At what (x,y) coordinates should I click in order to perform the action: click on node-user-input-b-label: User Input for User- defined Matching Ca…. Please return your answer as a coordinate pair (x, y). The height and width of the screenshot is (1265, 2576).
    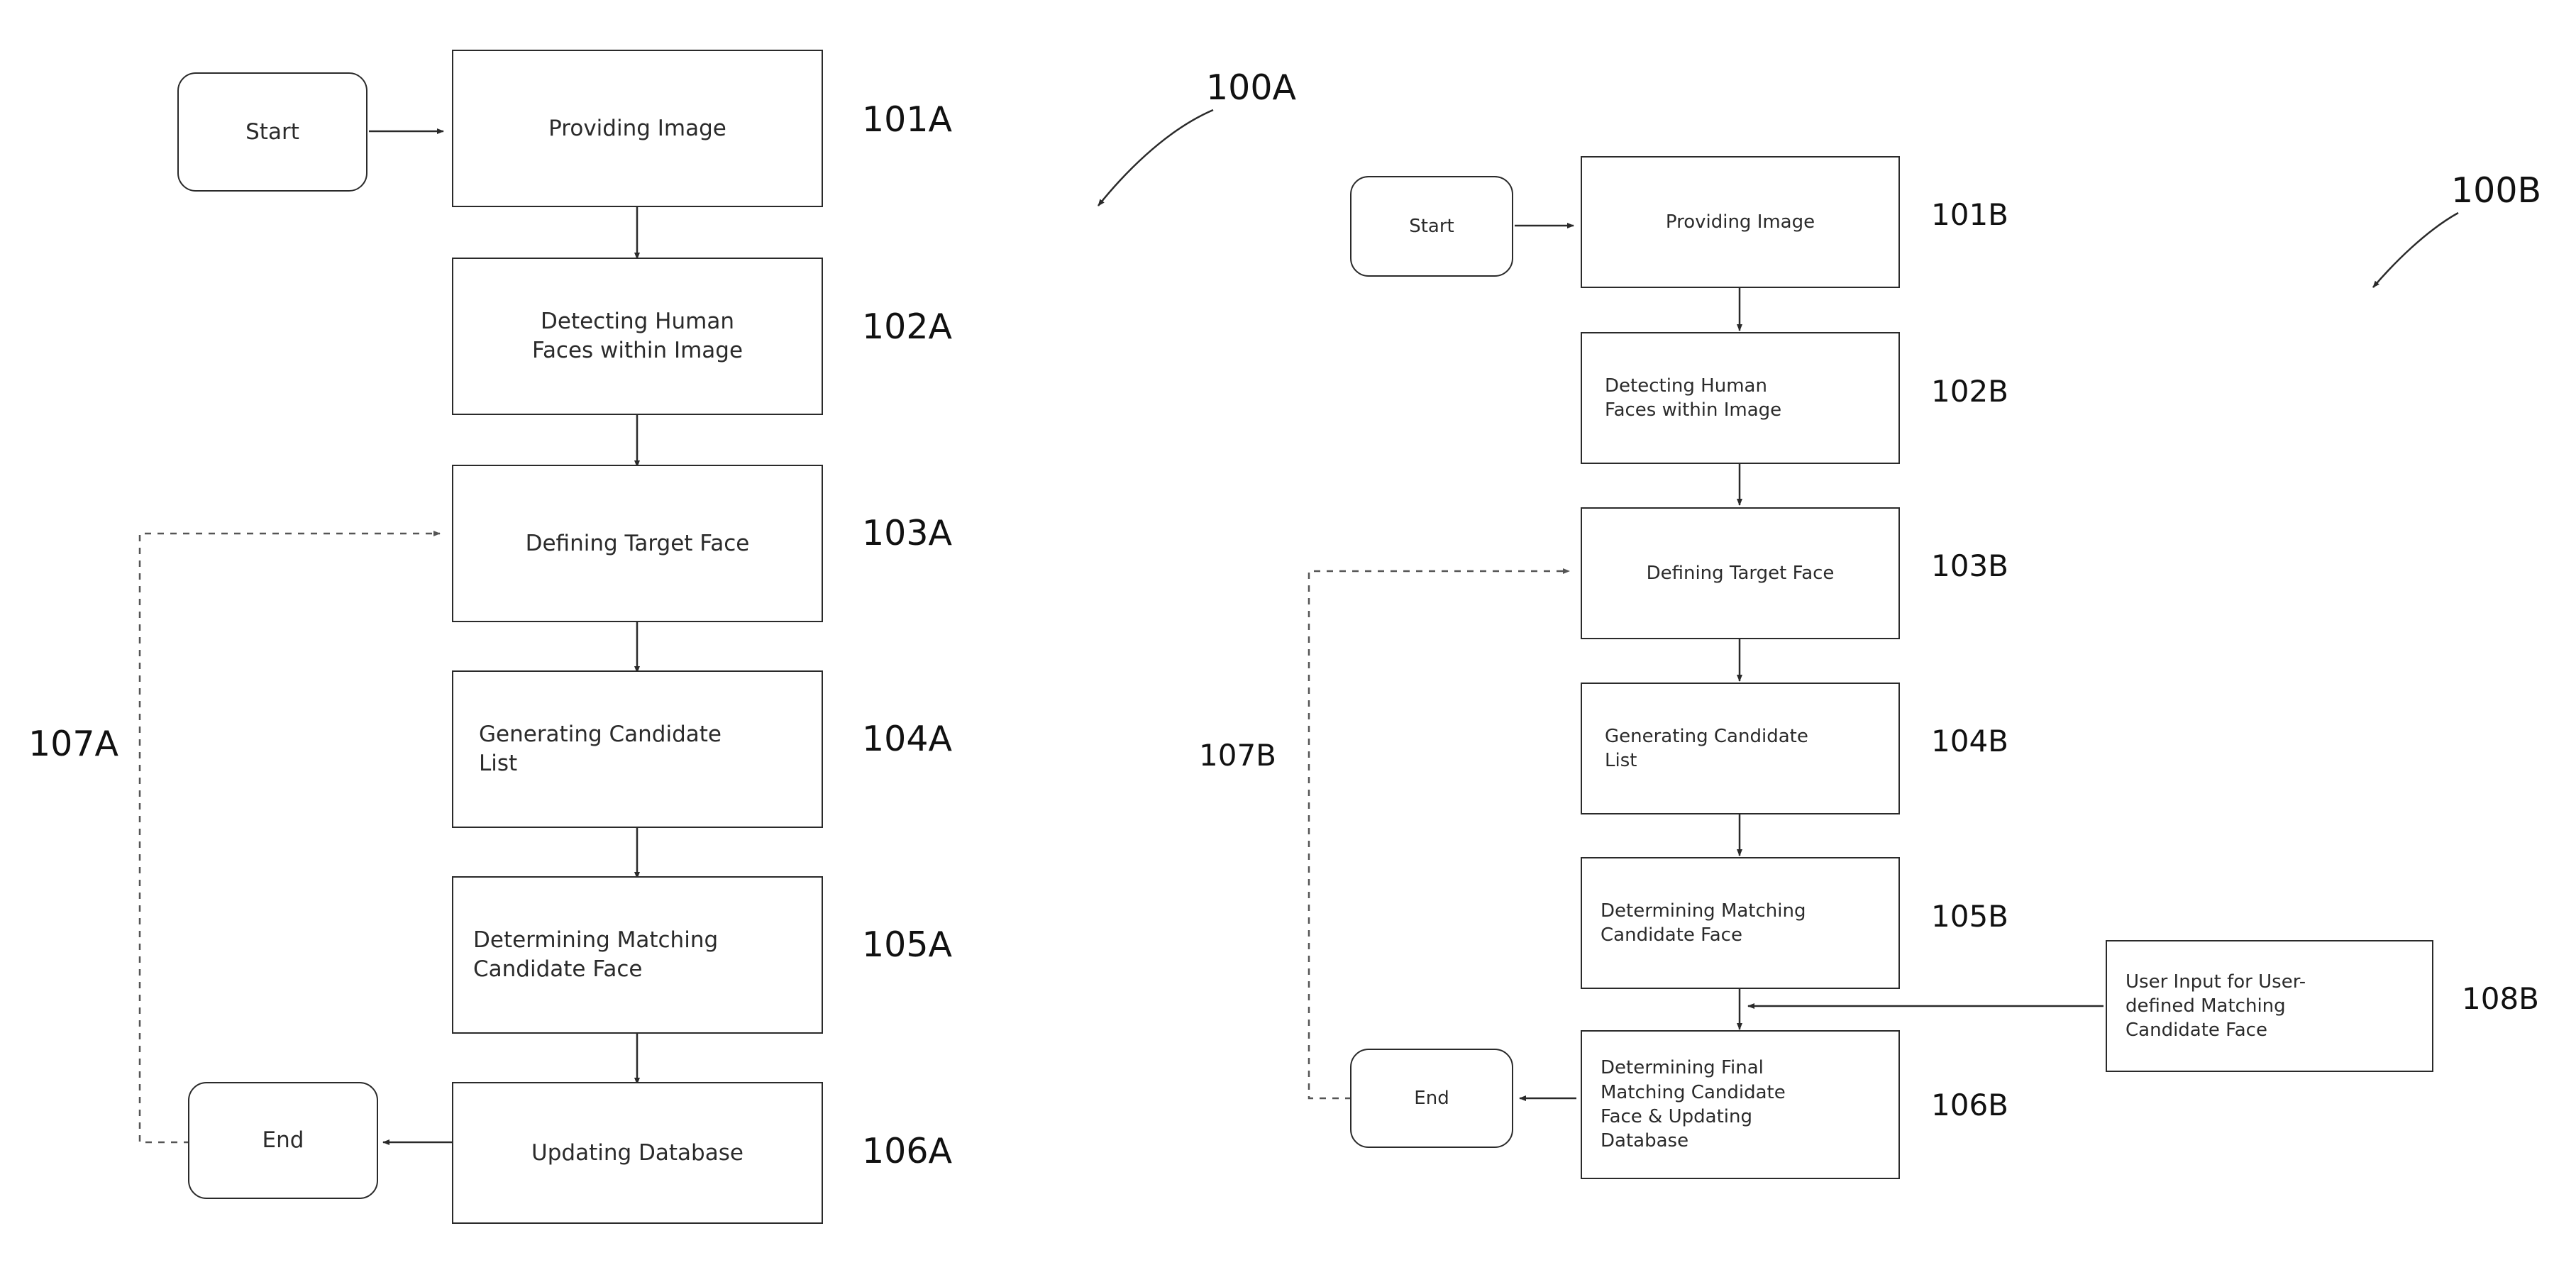
    Looking at the image, I should click on (2216, 1007).